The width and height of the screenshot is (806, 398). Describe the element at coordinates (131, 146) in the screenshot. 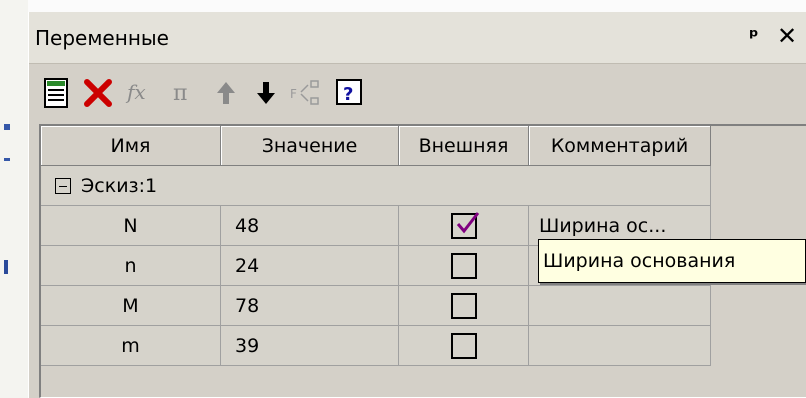

I see `column-header-name: Имя` at that location.